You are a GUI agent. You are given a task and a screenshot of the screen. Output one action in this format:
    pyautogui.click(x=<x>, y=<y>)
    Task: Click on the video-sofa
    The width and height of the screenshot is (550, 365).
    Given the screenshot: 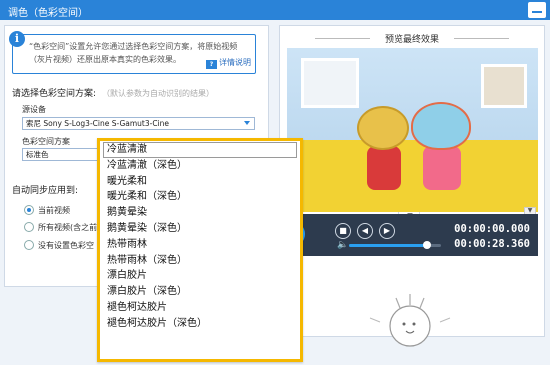 What is the action you would take?
    pyautogui.click(x=412, y=176)
    